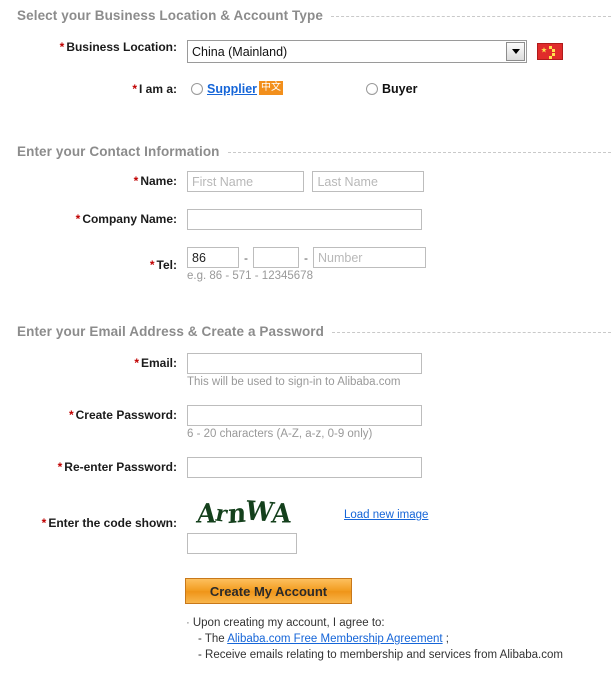  Describe the element at coordinates (158, 363) in the screenshot. I see `label-email-text: Email:` at that location.